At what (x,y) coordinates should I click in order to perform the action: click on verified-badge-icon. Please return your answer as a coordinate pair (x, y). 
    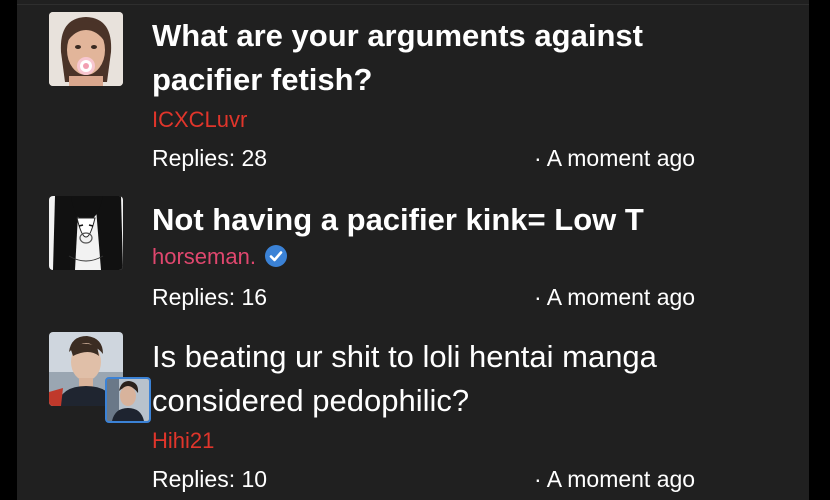
    Looking at the image, I should click on (276, 259).